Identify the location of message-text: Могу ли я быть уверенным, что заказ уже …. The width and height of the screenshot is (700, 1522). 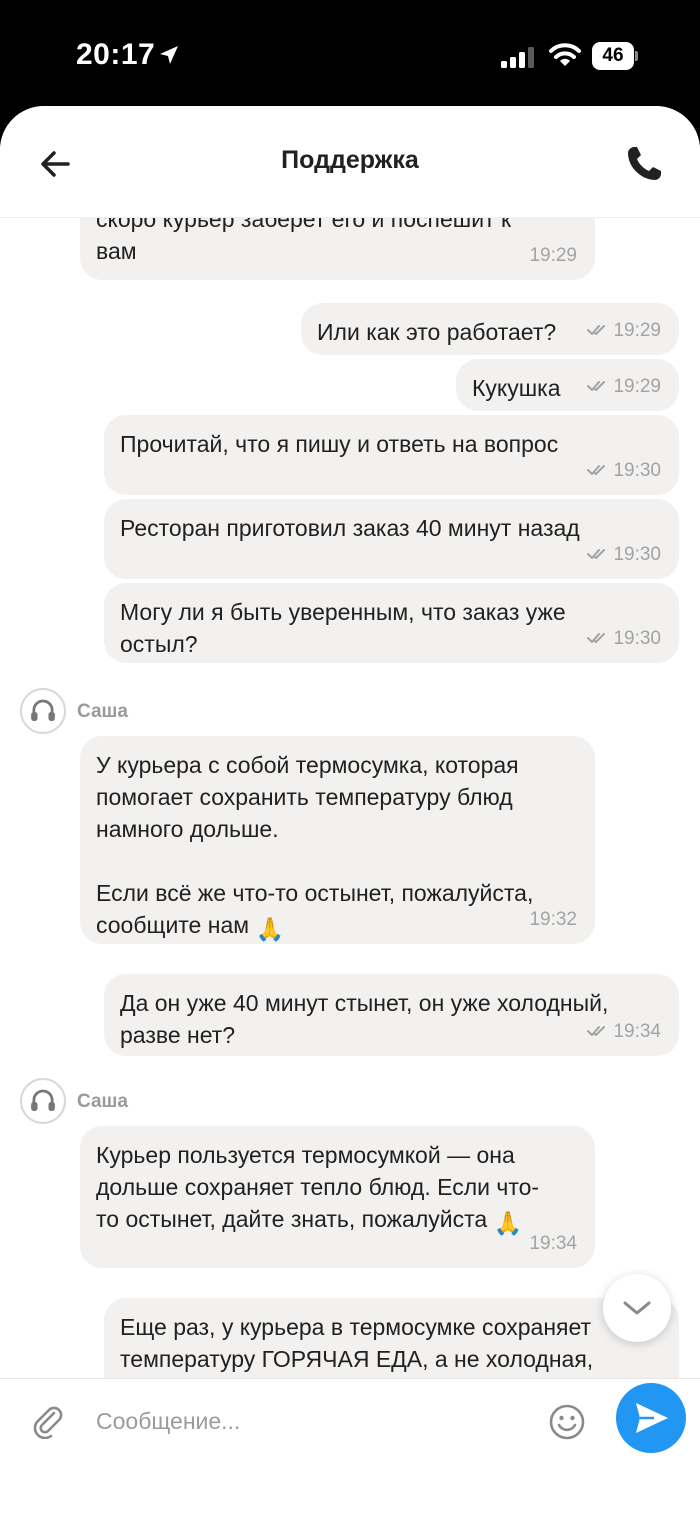
(343, 628).